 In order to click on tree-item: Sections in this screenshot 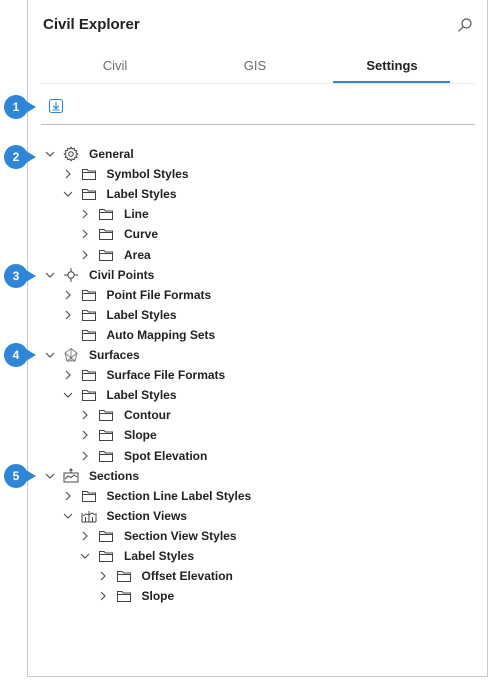, I will do `click(92, 476)`.